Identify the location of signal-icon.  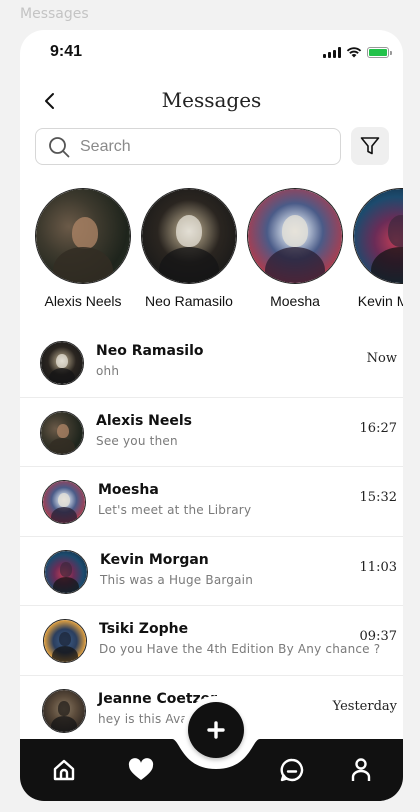
(332, 52).